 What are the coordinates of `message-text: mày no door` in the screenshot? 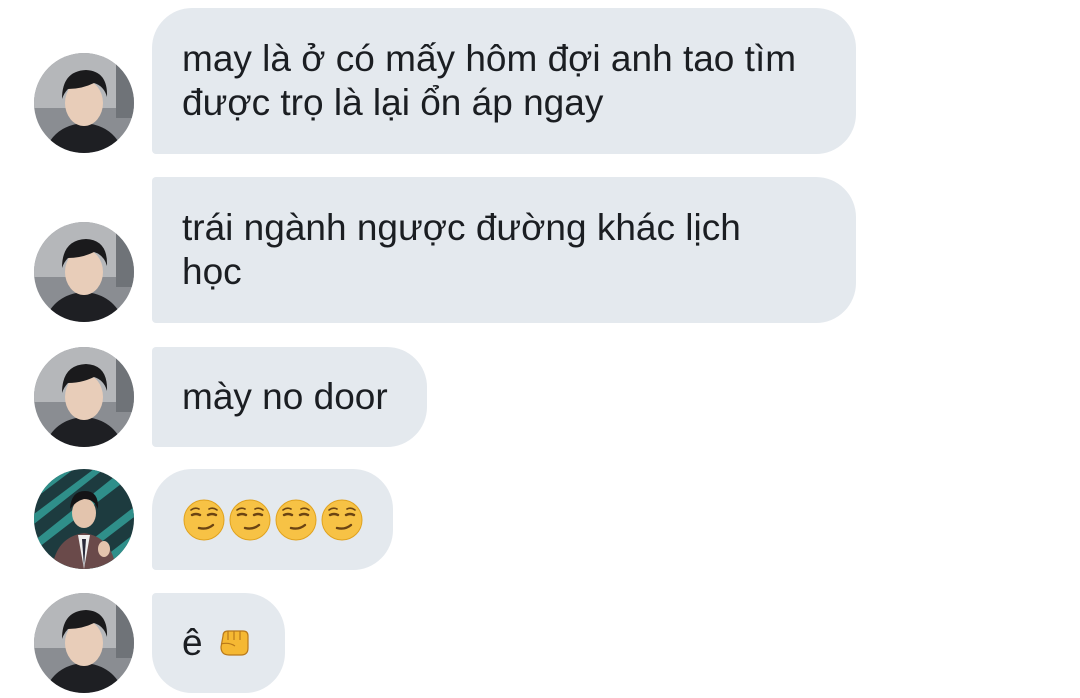 It's located at (285, 396).